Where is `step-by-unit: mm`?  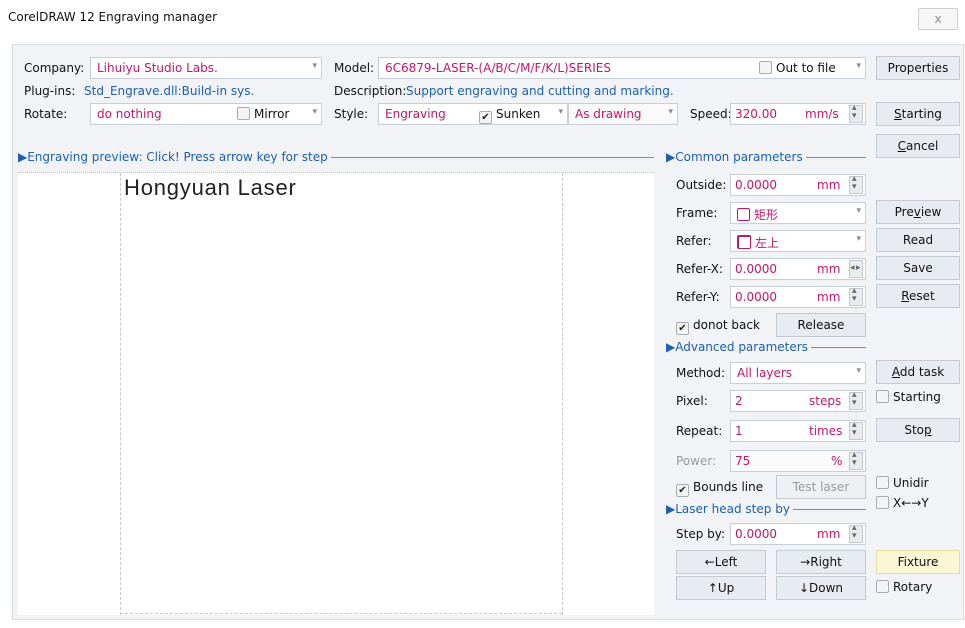
step-by-unit: mm is located at coordinates (829, 534).